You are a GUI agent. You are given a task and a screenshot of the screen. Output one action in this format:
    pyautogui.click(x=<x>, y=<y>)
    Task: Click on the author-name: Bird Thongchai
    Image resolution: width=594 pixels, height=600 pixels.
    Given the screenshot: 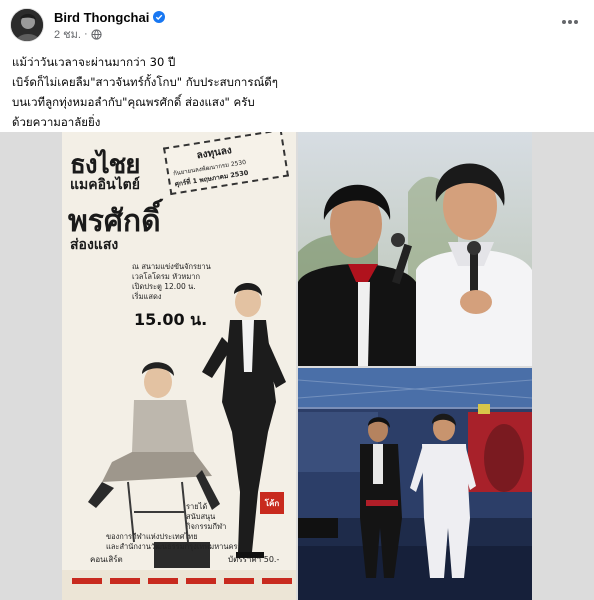 What is the action you would take?
    pyautogui.click(x=101, y=17)
    